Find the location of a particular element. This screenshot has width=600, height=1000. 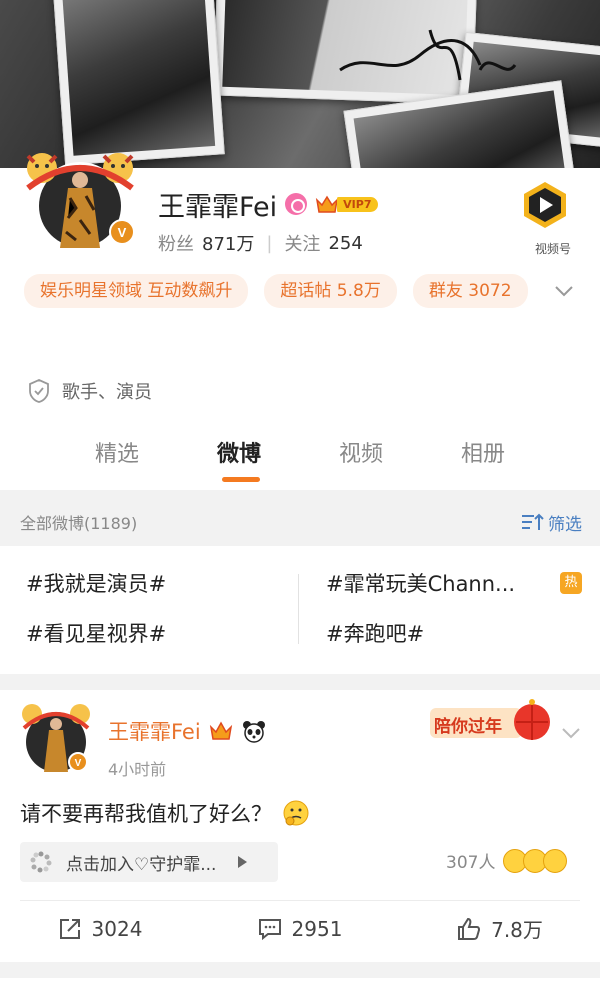

fans-count: 871万 is located at coordinates (228, 243).